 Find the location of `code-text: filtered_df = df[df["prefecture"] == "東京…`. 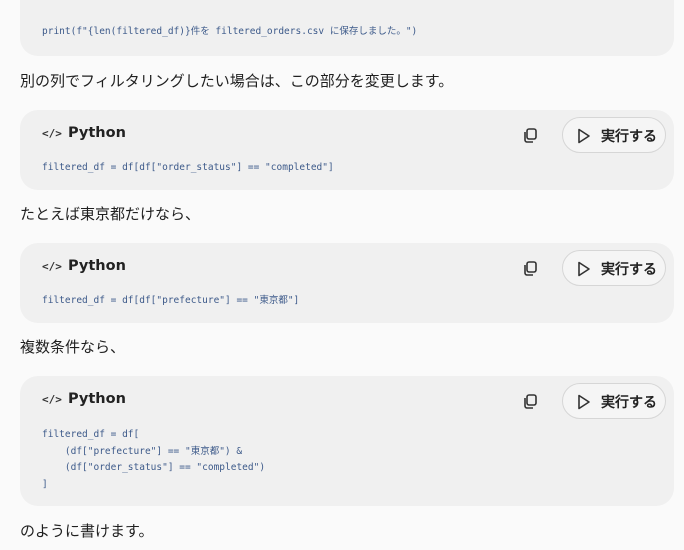

code-text: filtered_df = df[df["prefecture"] == "東京… is located at coordinates (171, 300).